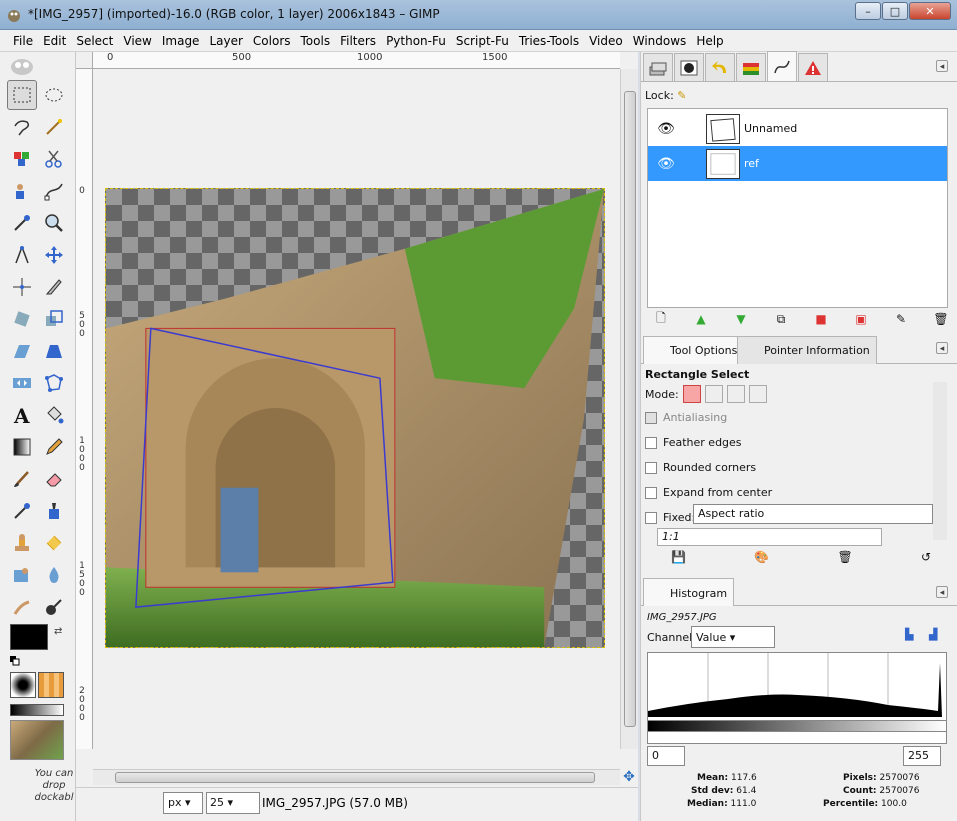 The image size is (957, 821). I want to click on duplicate-layer-icon: ⧉, so click(781, 319).